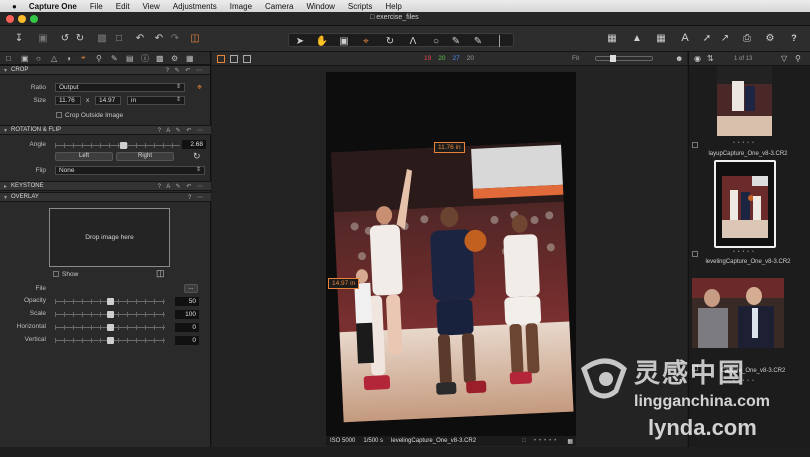 The image size is (810, 457). I want to click on loupe-icon: ▣, so click(344, 41).